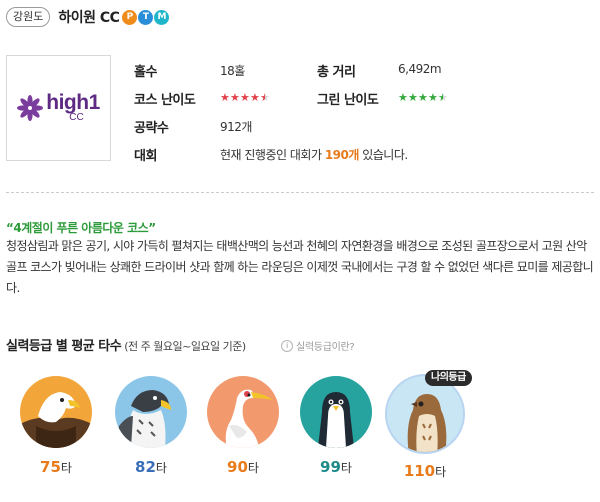 Image resolution: width=600 pixels, height=502 pixels. Describe the element at coordinates (145, 72) in the screenshot. I see `holes-label: 홀수` at that location.